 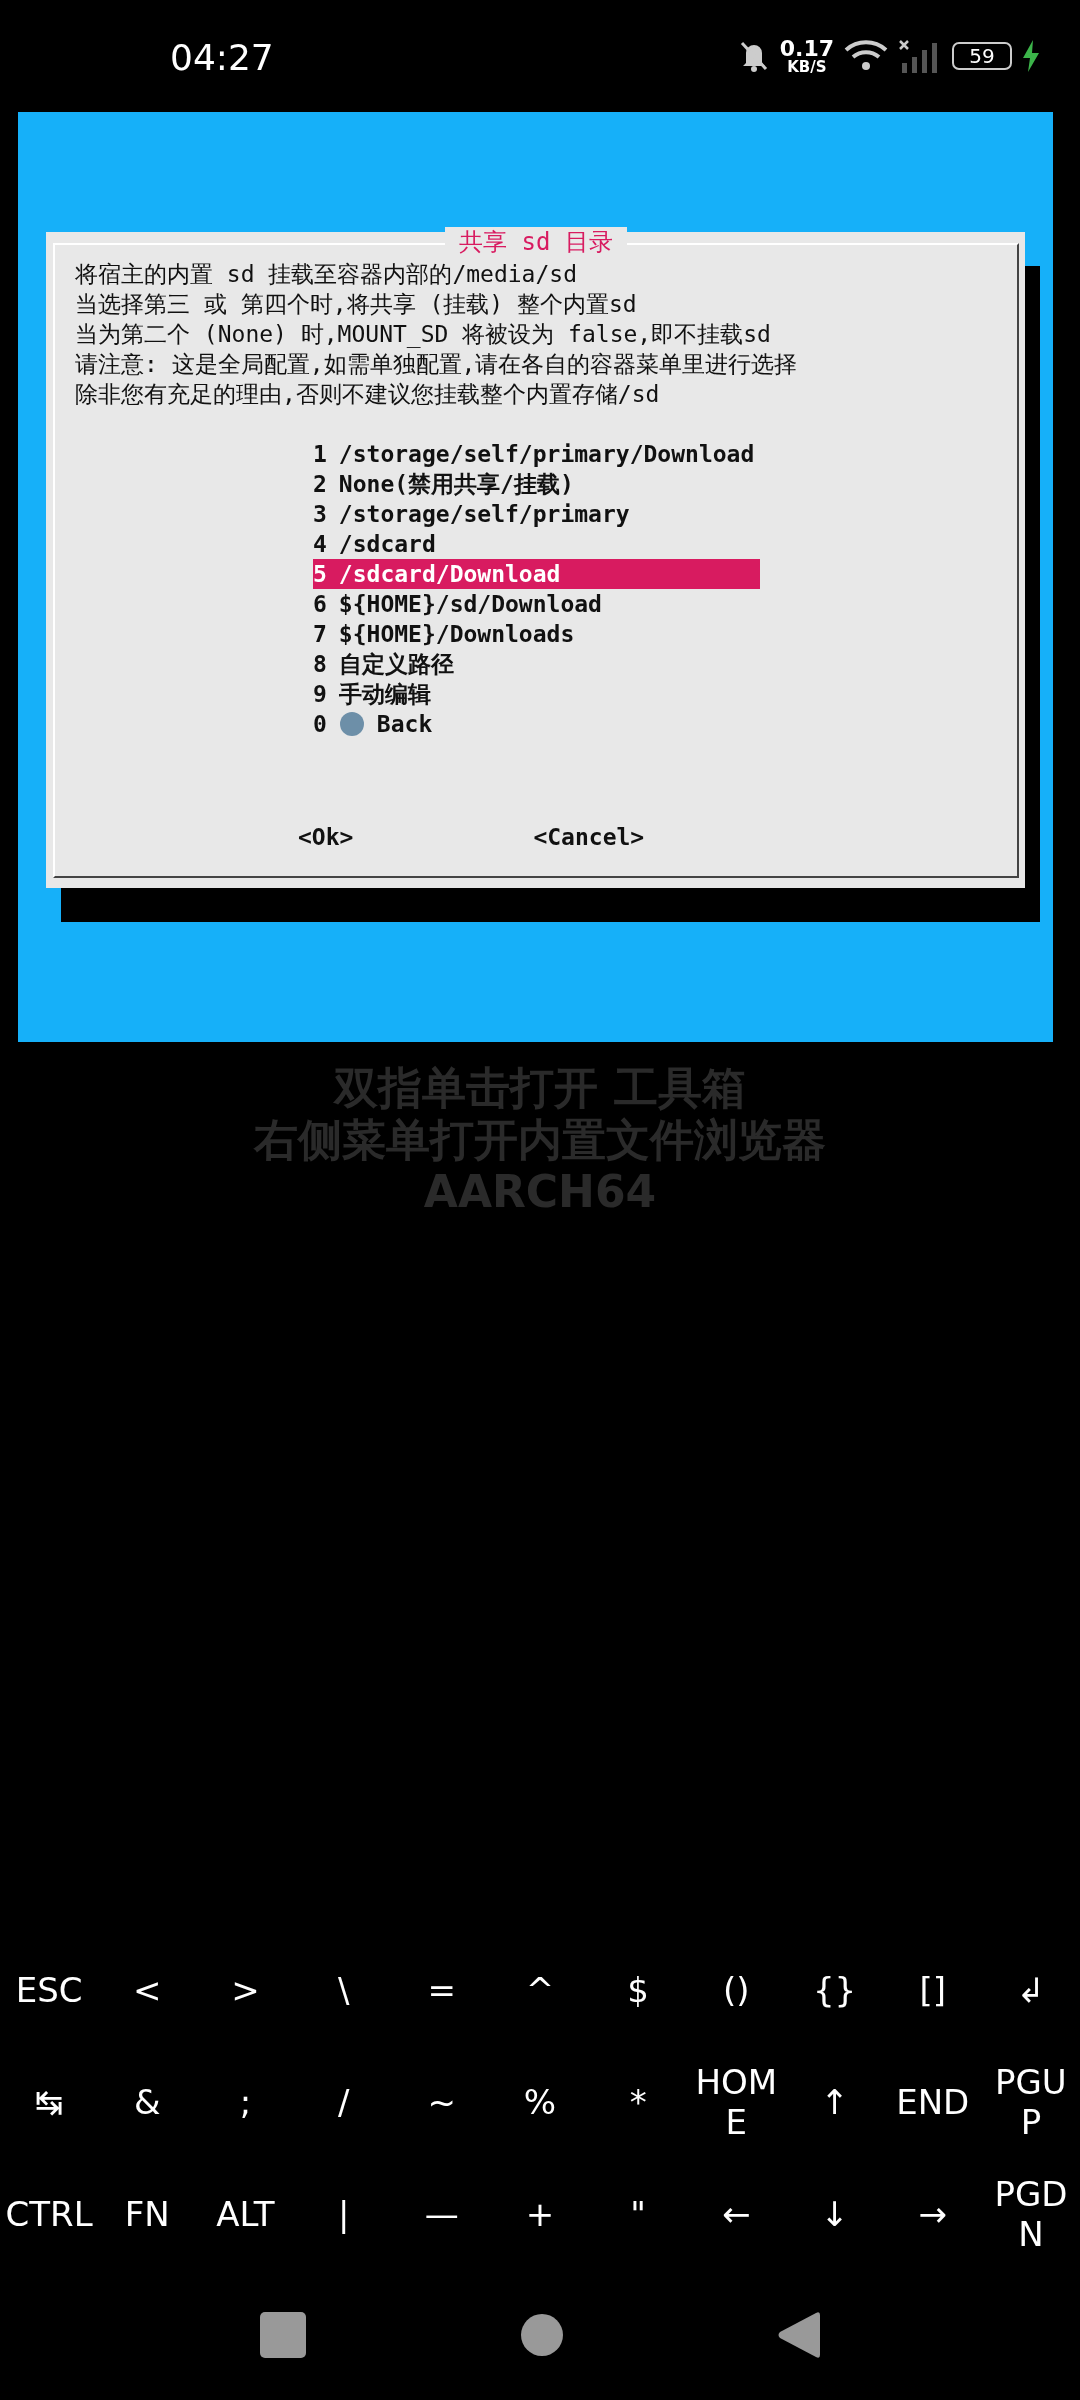 I want to click on keyboard-key: $, so click(x=638, y=1990).